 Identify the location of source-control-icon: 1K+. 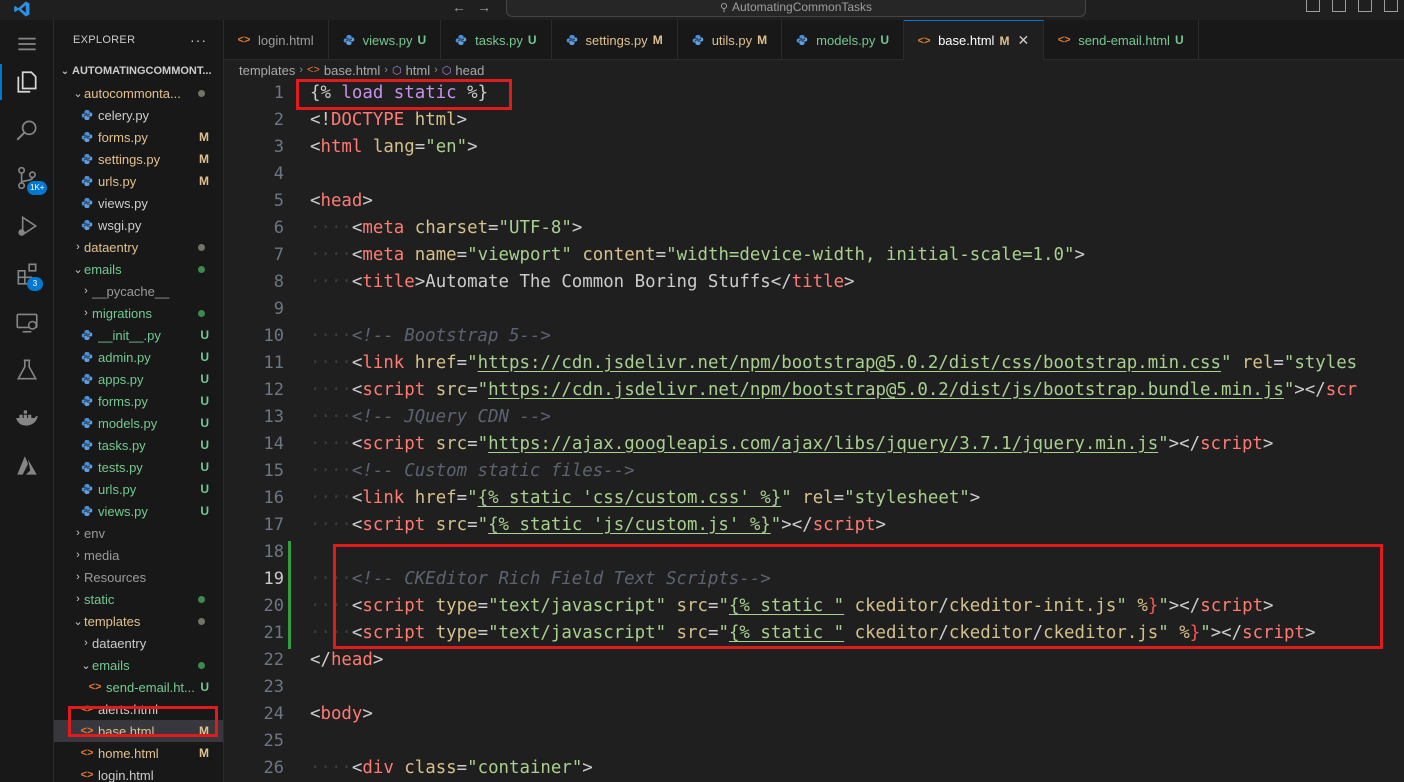
(27, 178).